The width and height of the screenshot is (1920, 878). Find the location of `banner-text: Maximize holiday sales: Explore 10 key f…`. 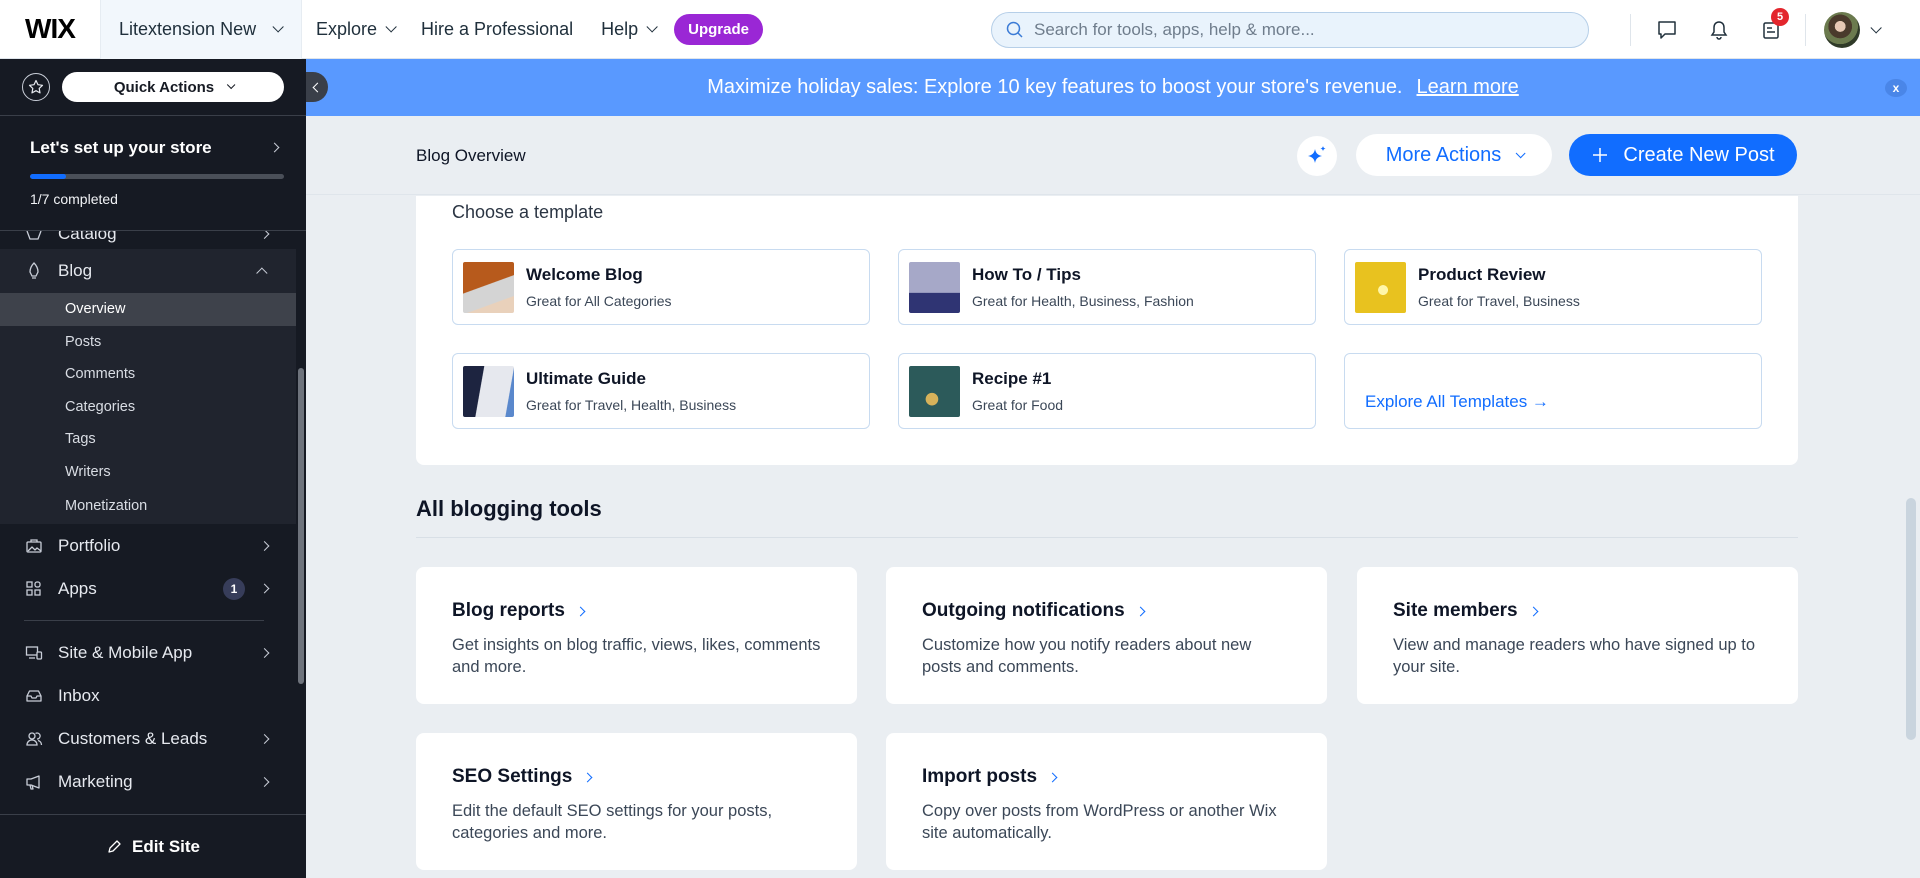

banner-text: Maximize holiday sales: Explore 10 key f… is located at coordinates (1055, 87).